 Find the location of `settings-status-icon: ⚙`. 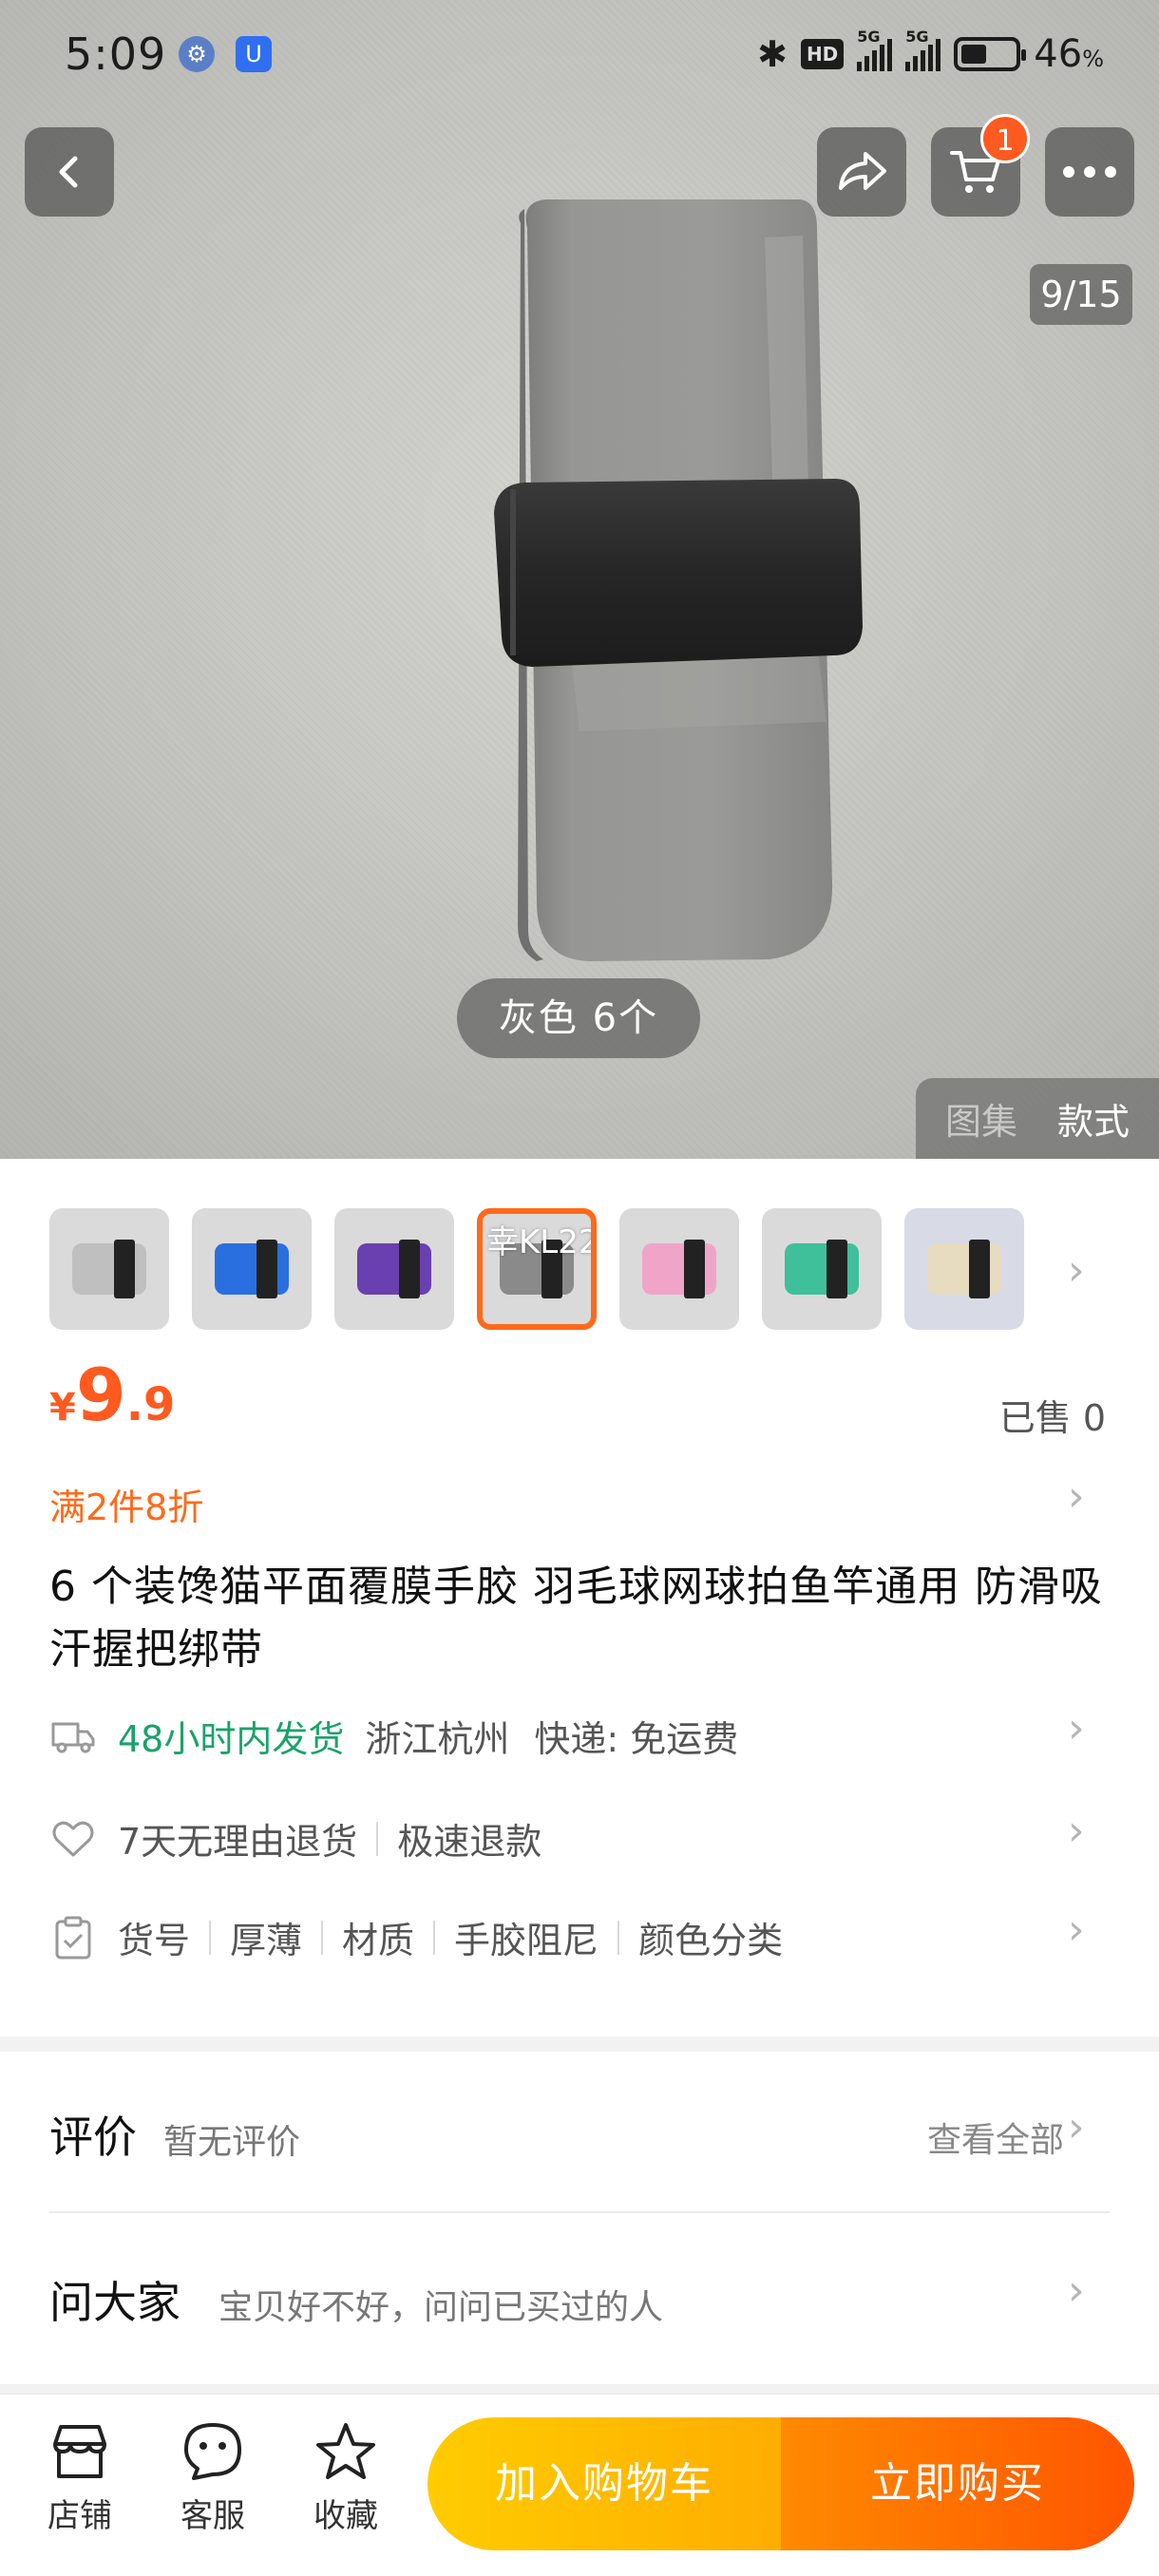

settings-status-icon: ⚙ is located at coordinates (197, 54).